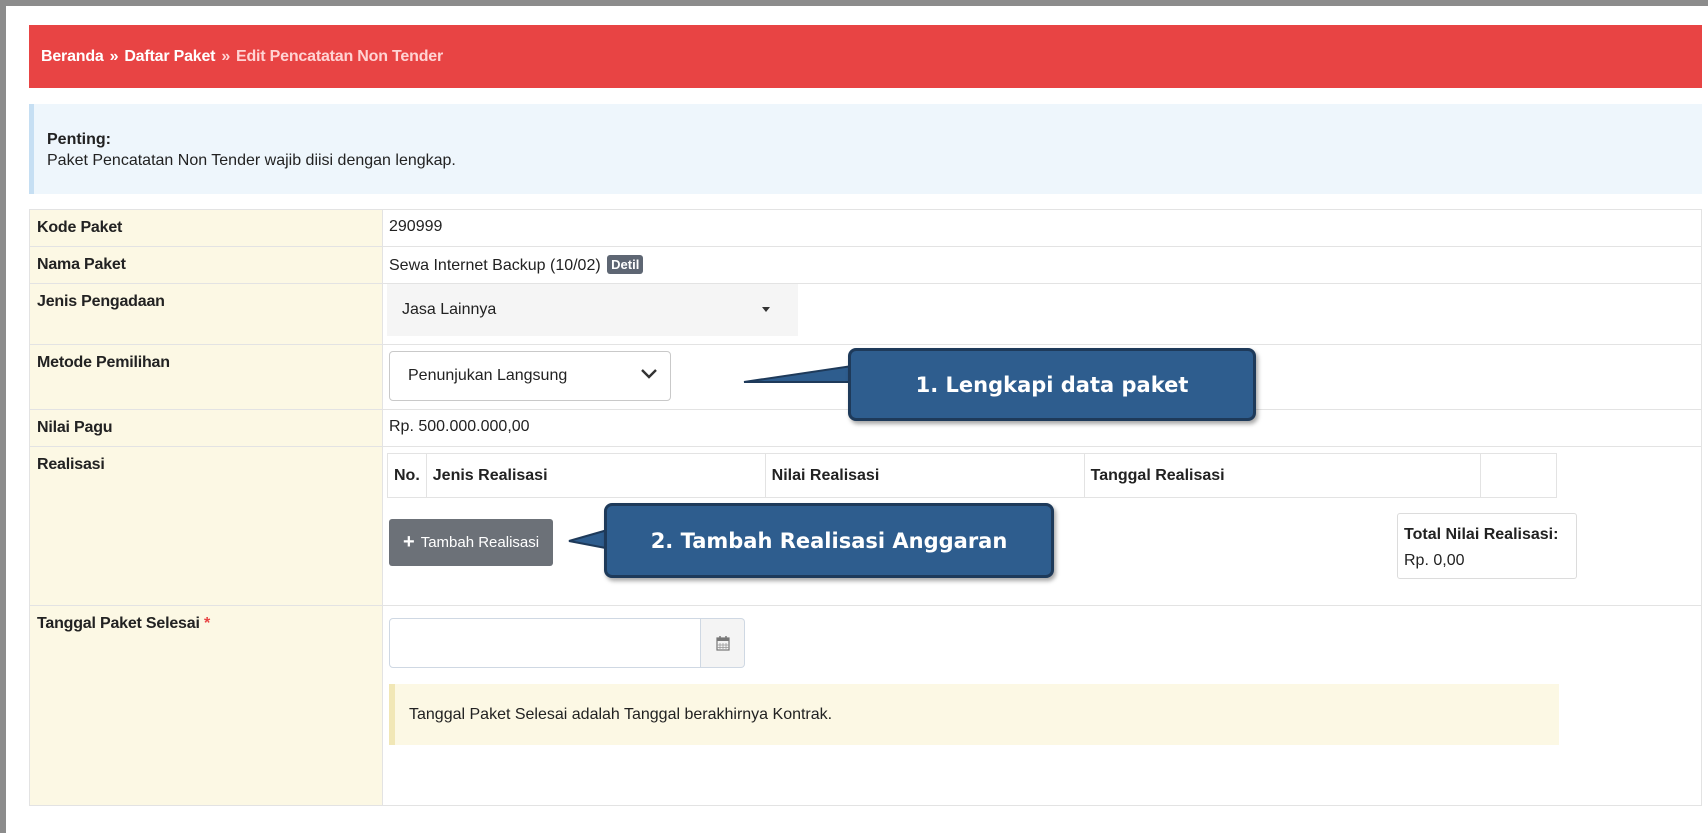 The height and width of the screenshot is (833, 1708). What do you see at coordinates (495, 265) in the screenshot?
I see `nama-paket-value: Sewa Internet Backup (10/02)` at bounding box center [495, 265].